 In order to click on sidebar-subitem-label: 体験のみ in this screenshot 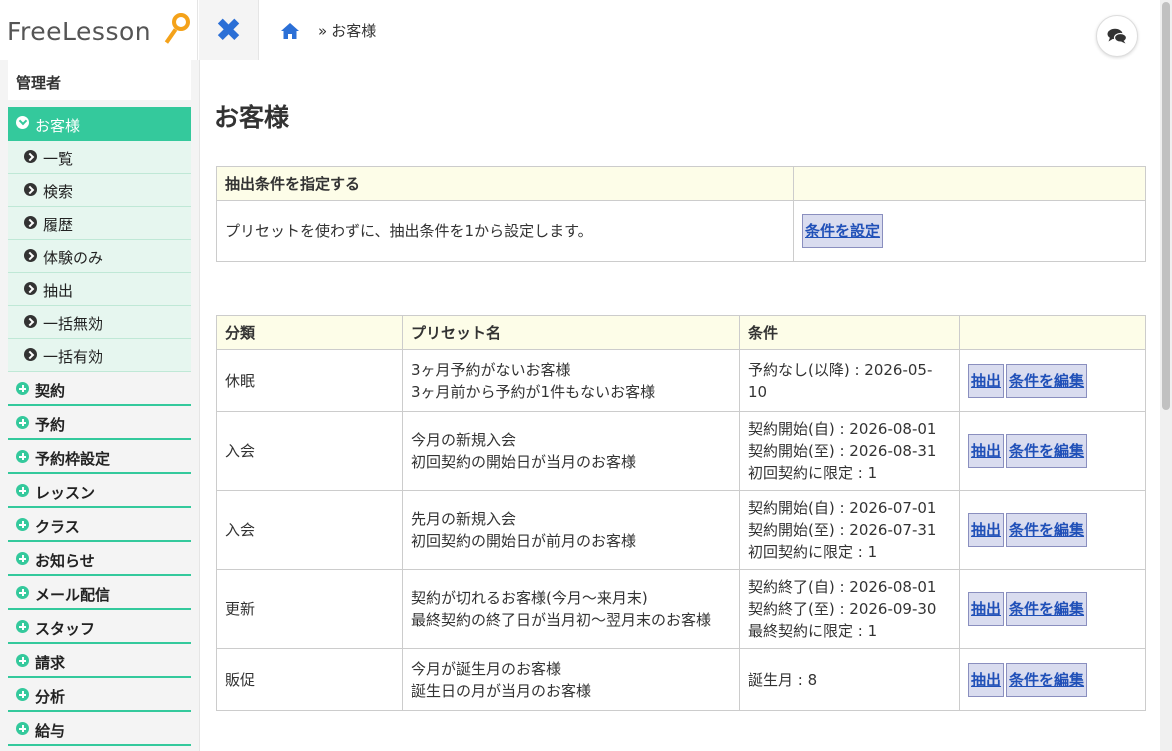, I will do `click(73, 258)`.